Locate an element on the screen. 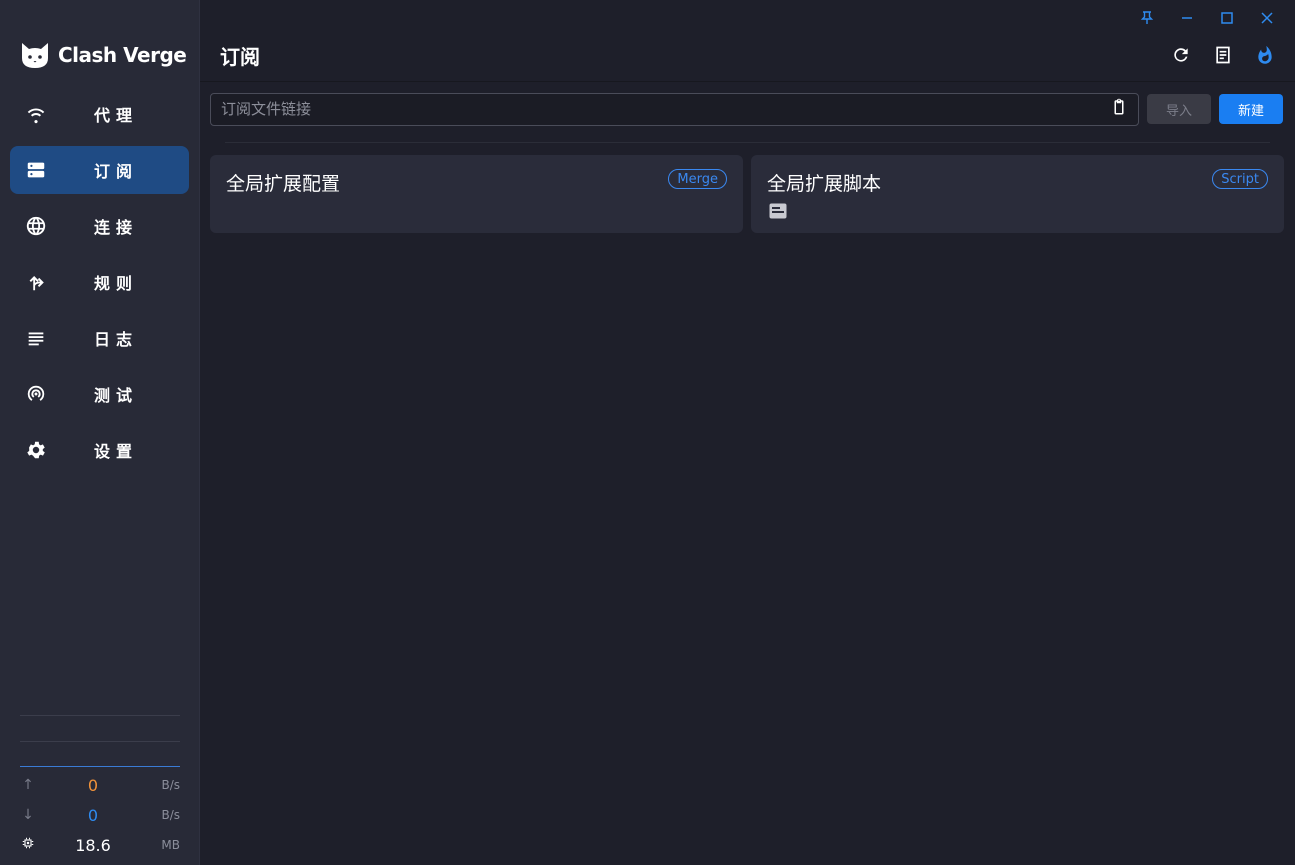 The height and width of the screenshot is (865, 1295). new-profile-button: 新建 is located at coordinates (1251, 109).